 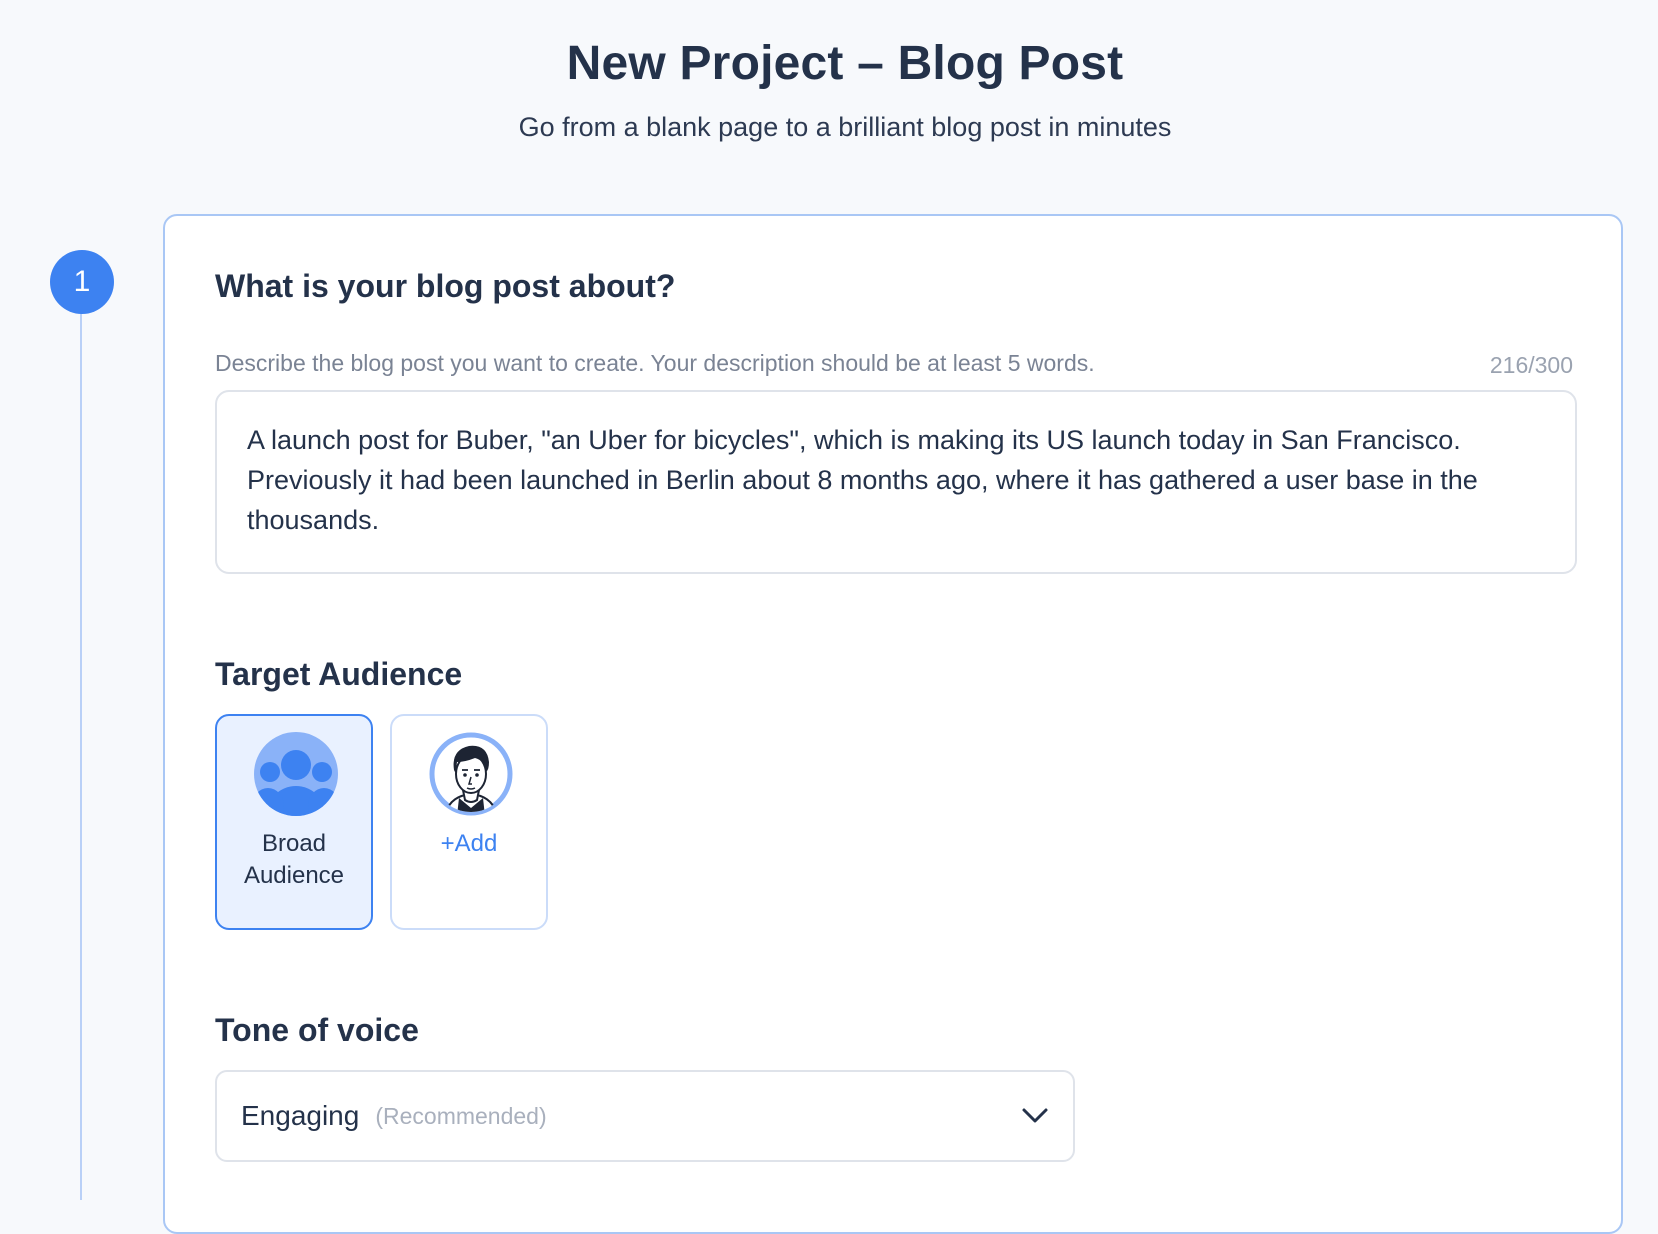 What do you see at coordinates (339, 674) in the screenshot?
I see `target-audience-heading: Target Audience` at bounding box center [339, 674].